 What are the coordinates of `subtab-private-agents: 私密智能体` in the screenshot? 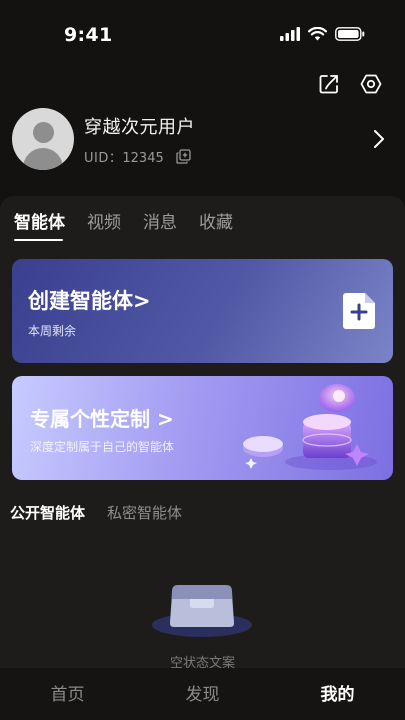 It's located at (144, 512).